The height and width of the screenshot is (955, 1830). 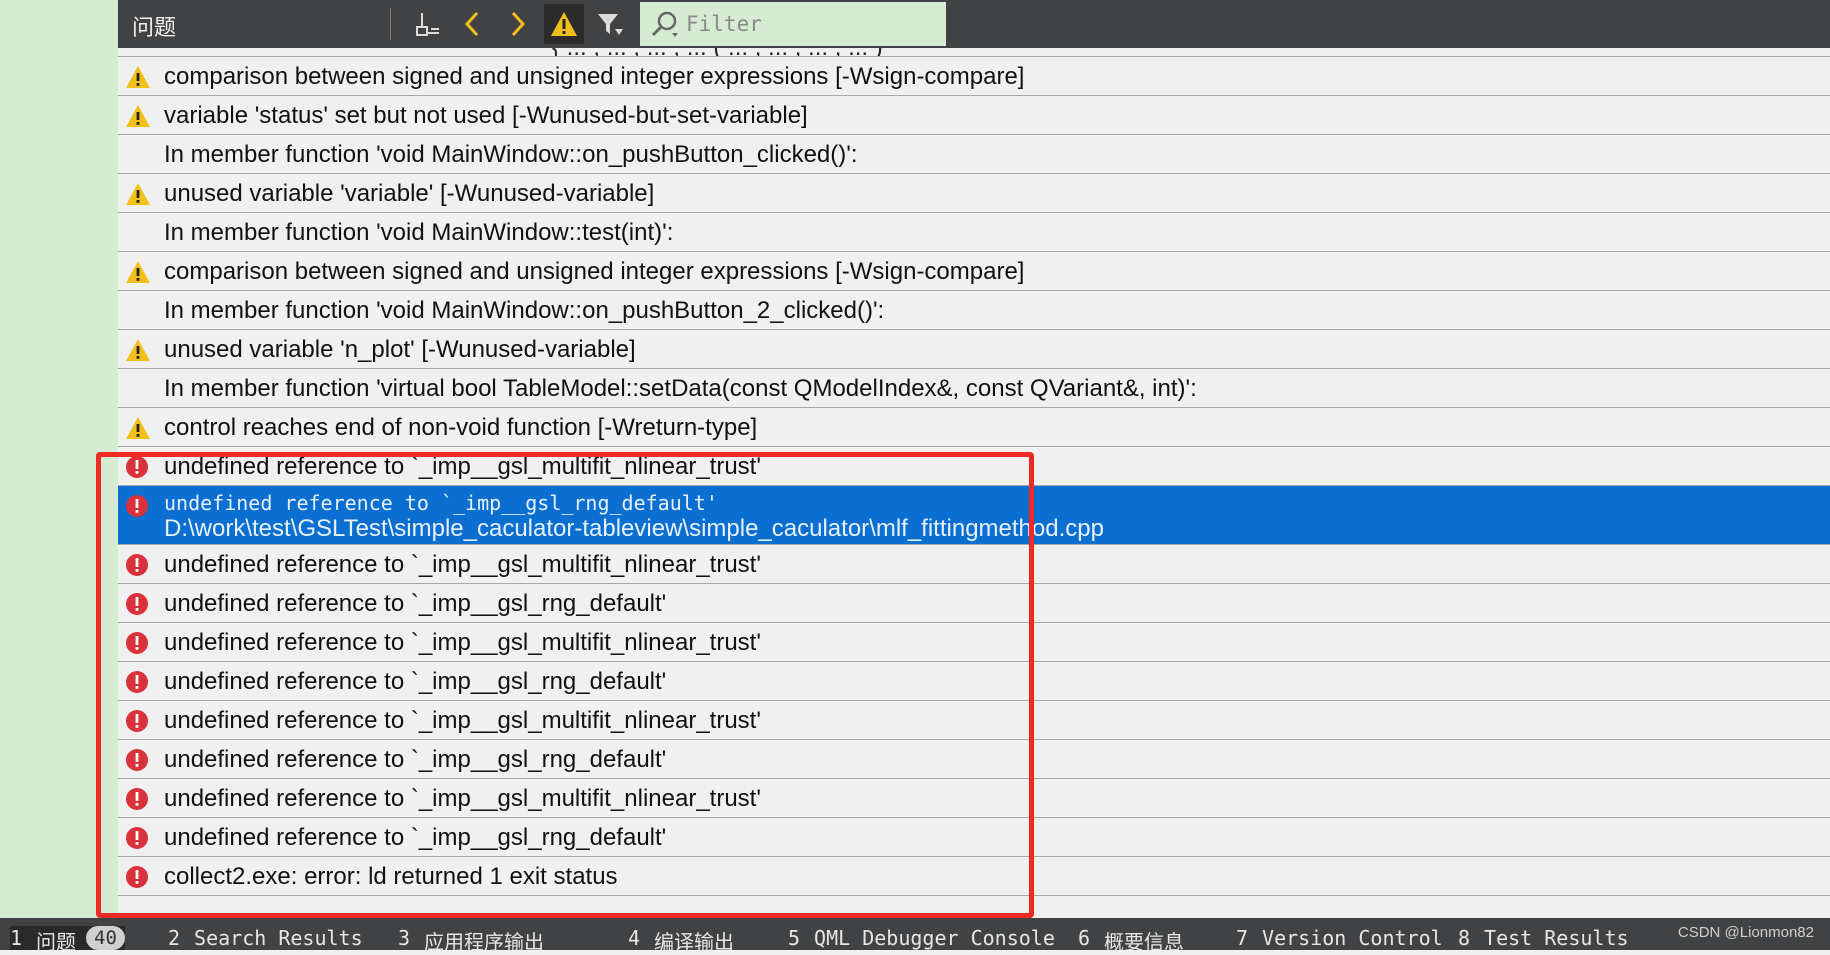 I want to click on filter-by-category-button, so click(x=610, y=24).